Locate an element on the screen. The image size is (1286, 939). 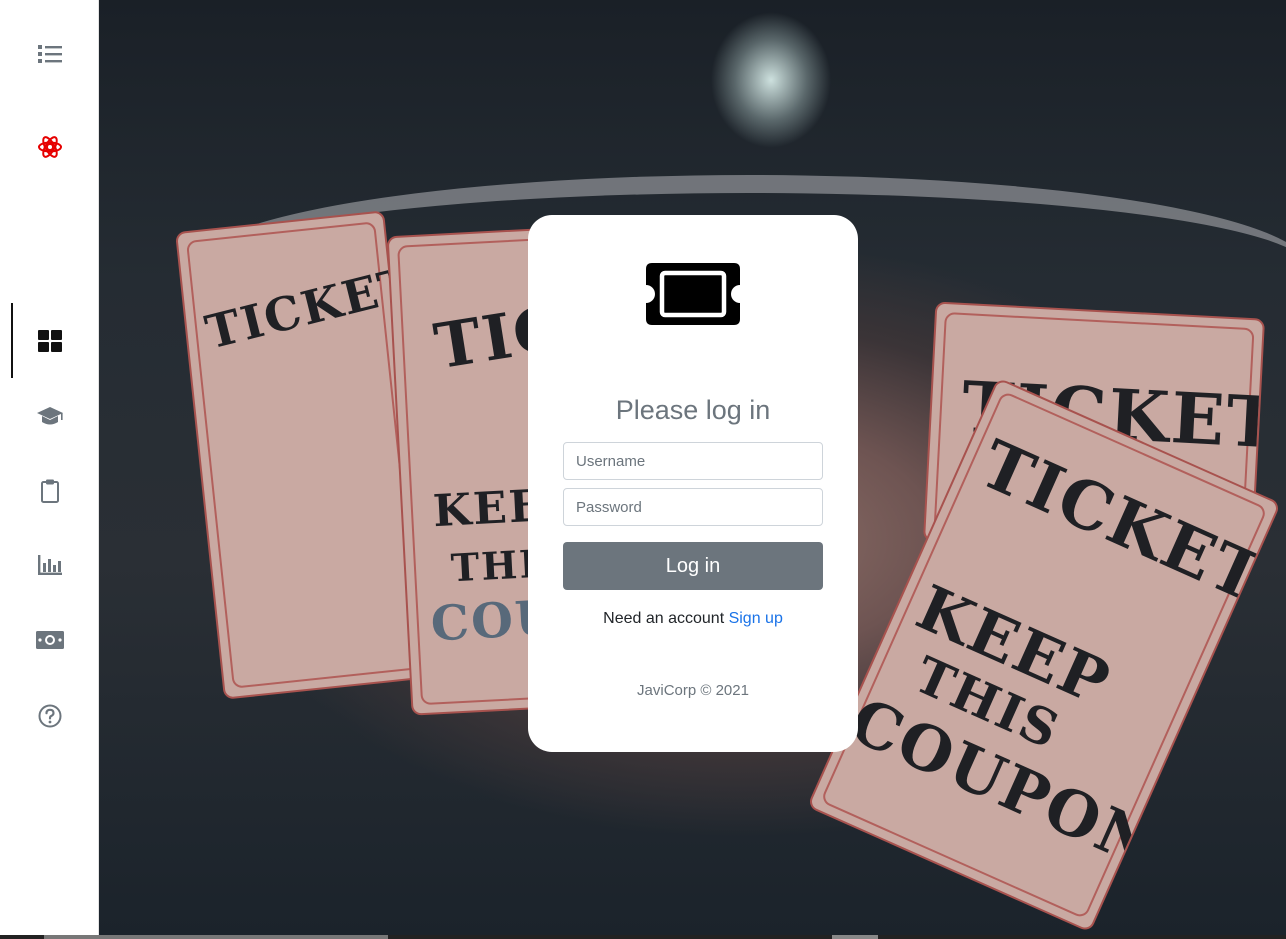
signup-link: Sign up is located at coordinates (756, 618).